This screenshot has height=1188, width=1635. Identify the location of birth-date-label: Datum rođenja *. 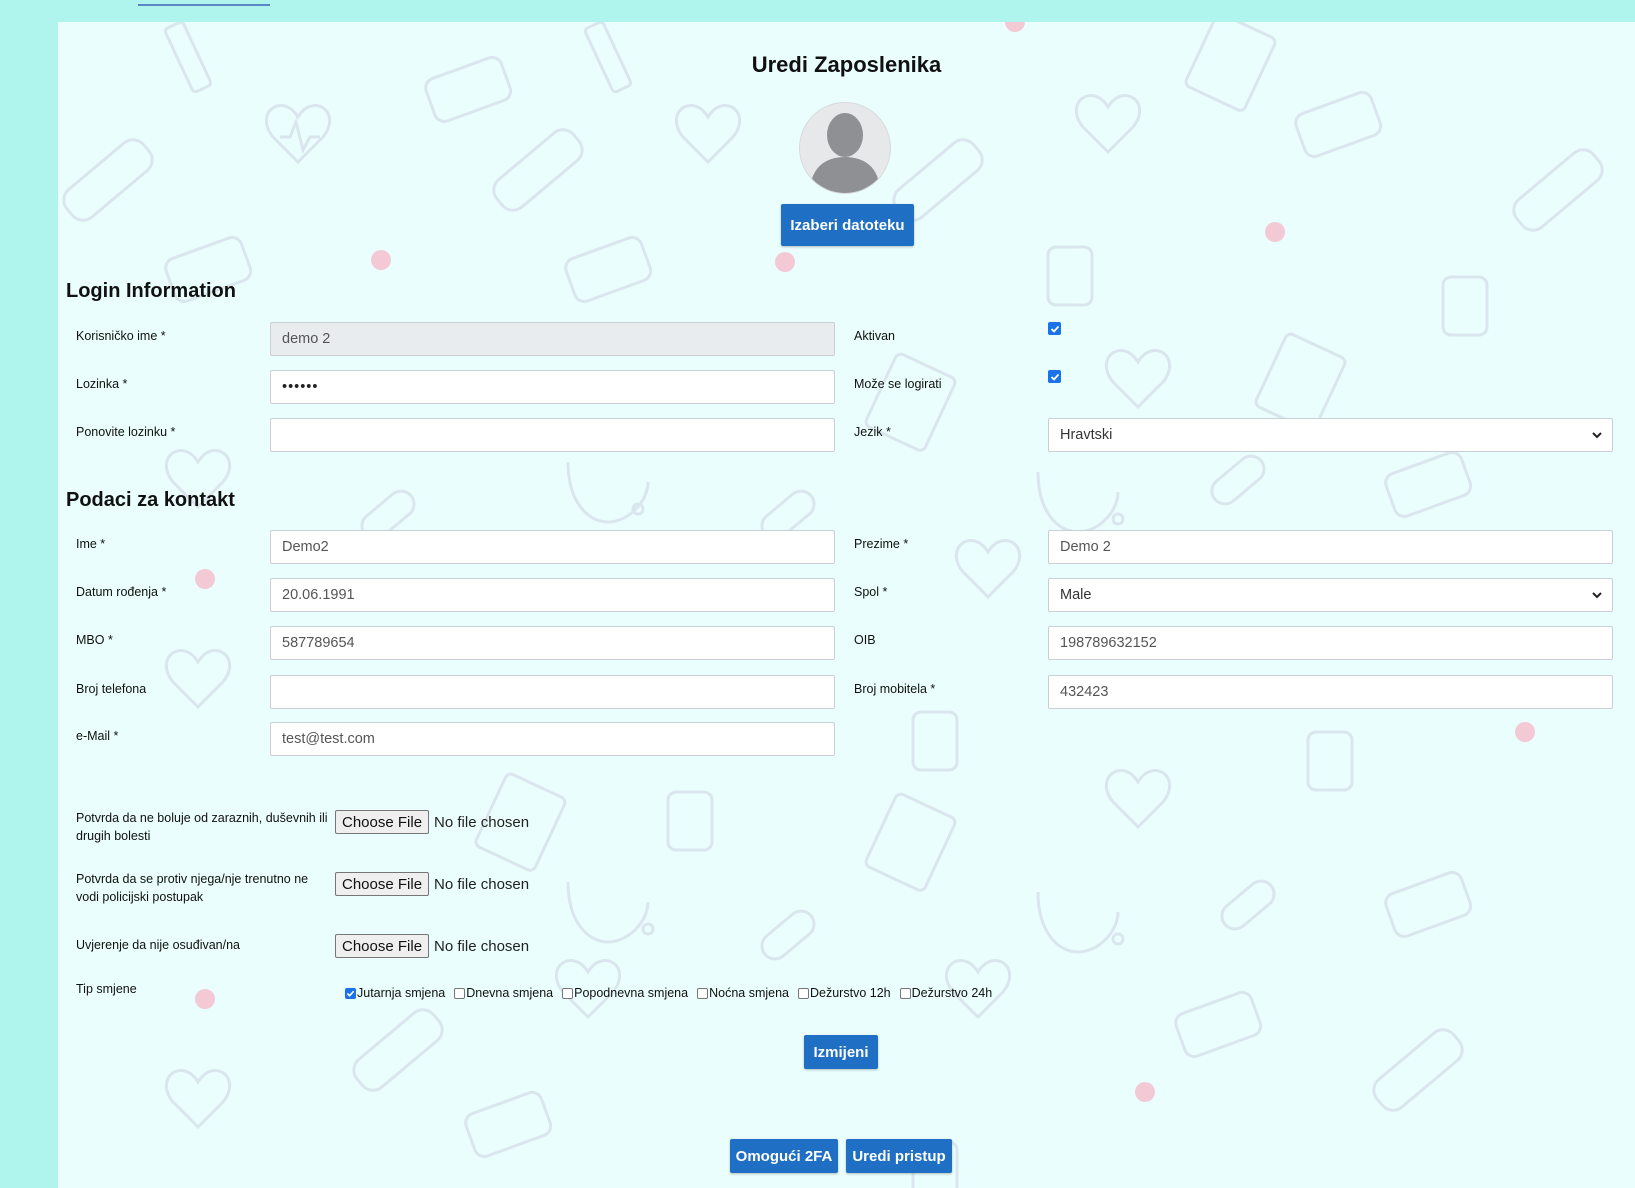
(121, 592).